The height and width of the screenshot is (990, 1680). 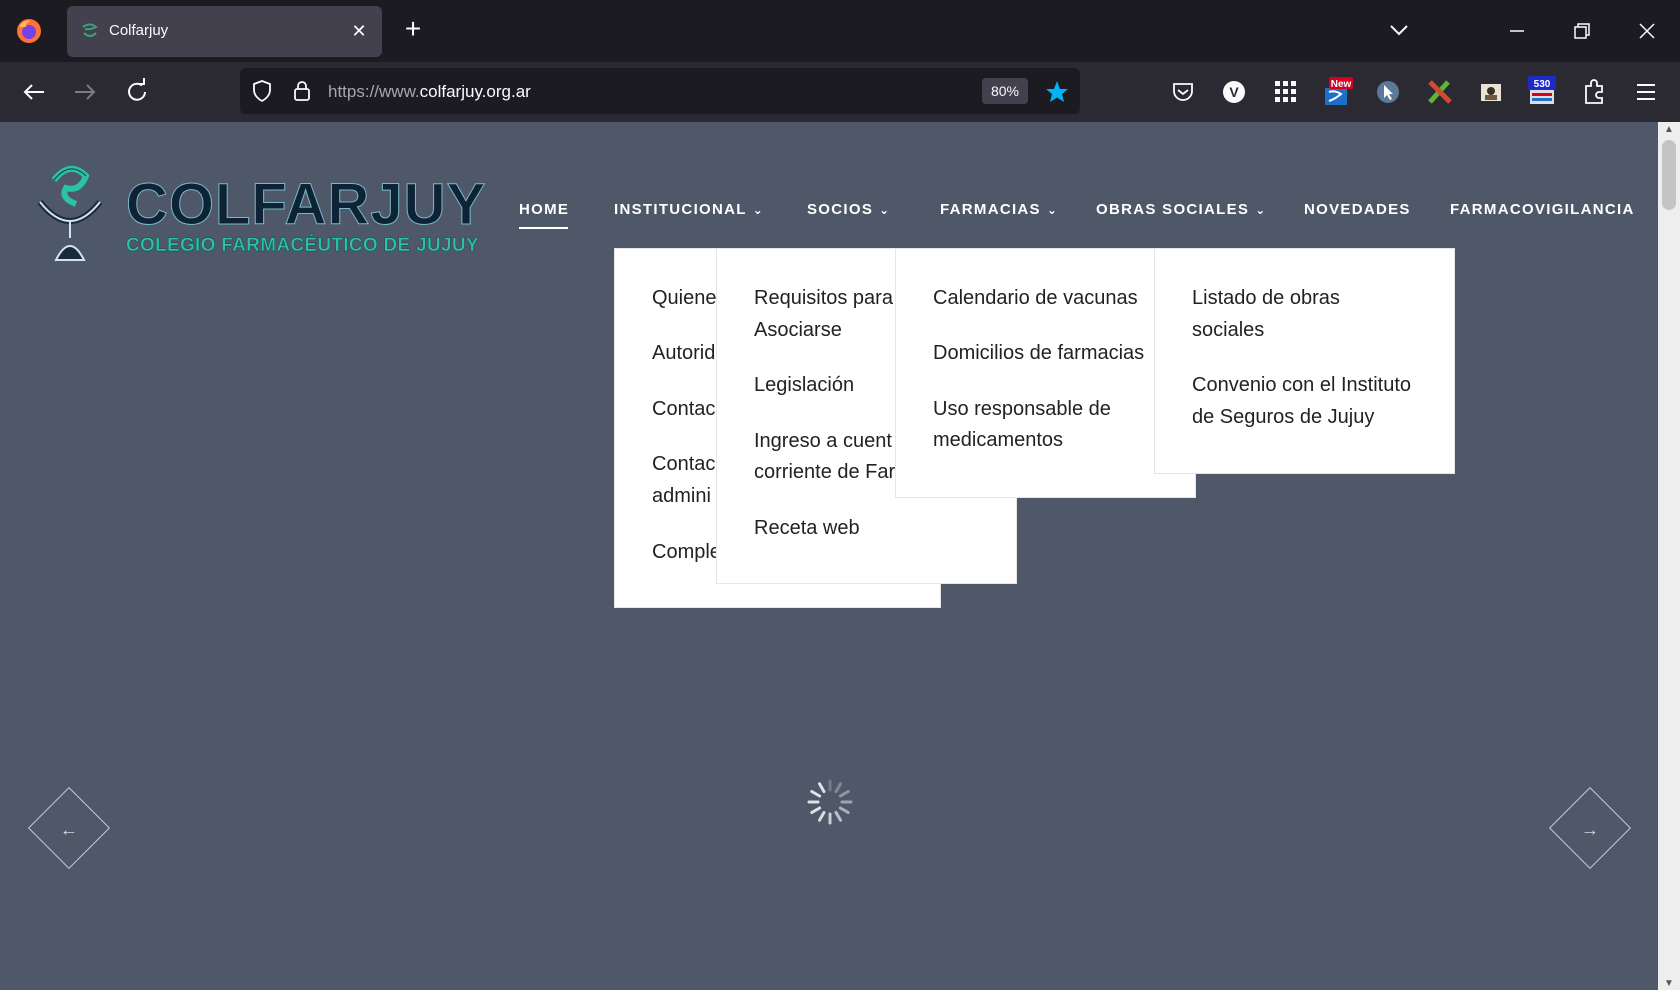 I want to click on loading-spinner-icon, so click(x=830, y=802).